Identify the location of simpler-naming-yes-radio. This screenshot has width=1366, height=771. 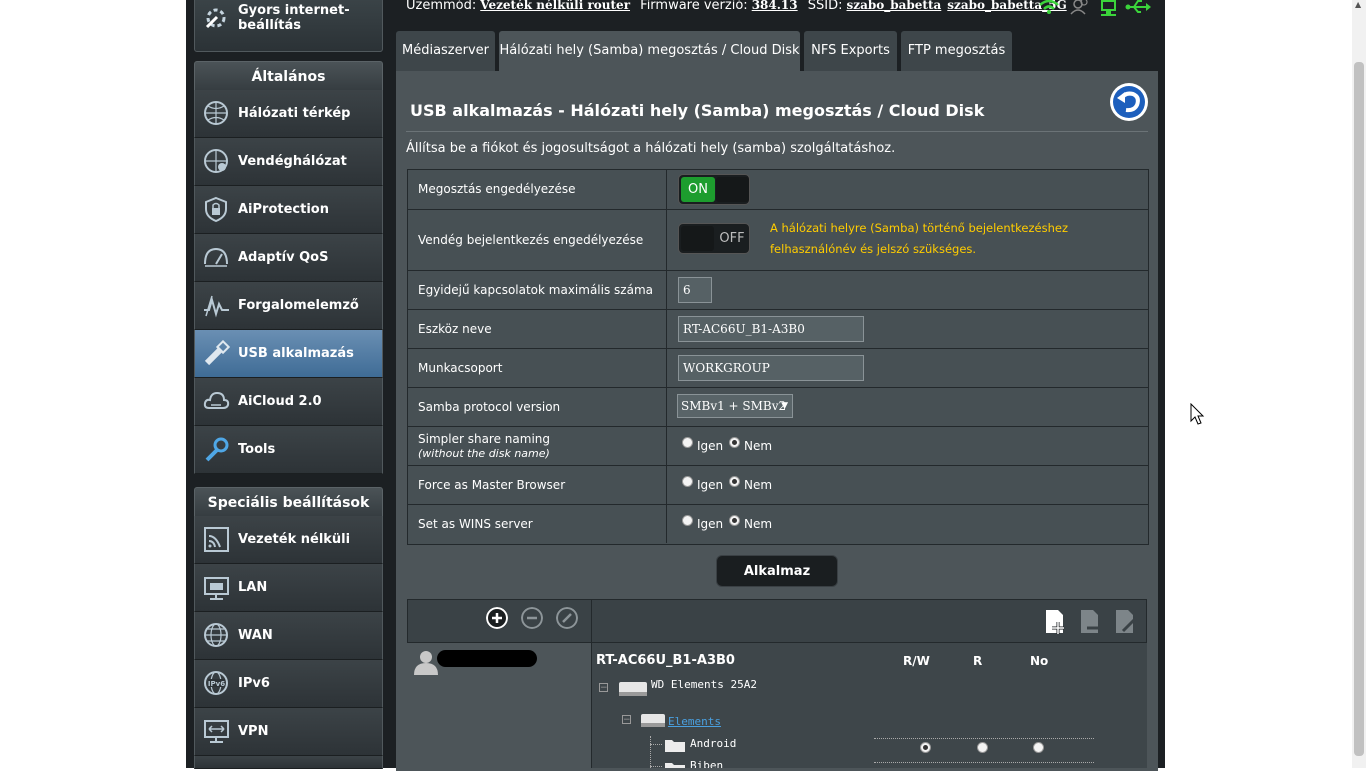
(687, 442).